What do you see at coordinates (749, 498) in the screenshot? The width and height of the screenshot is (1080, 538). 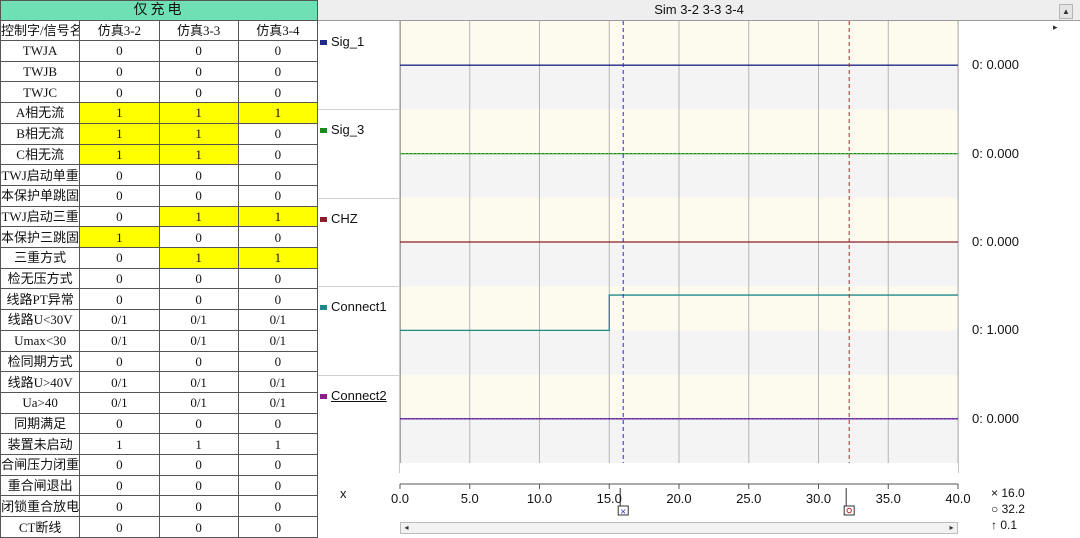 I see `x-tick-label: 25.0` at bounding box center [749, 498].